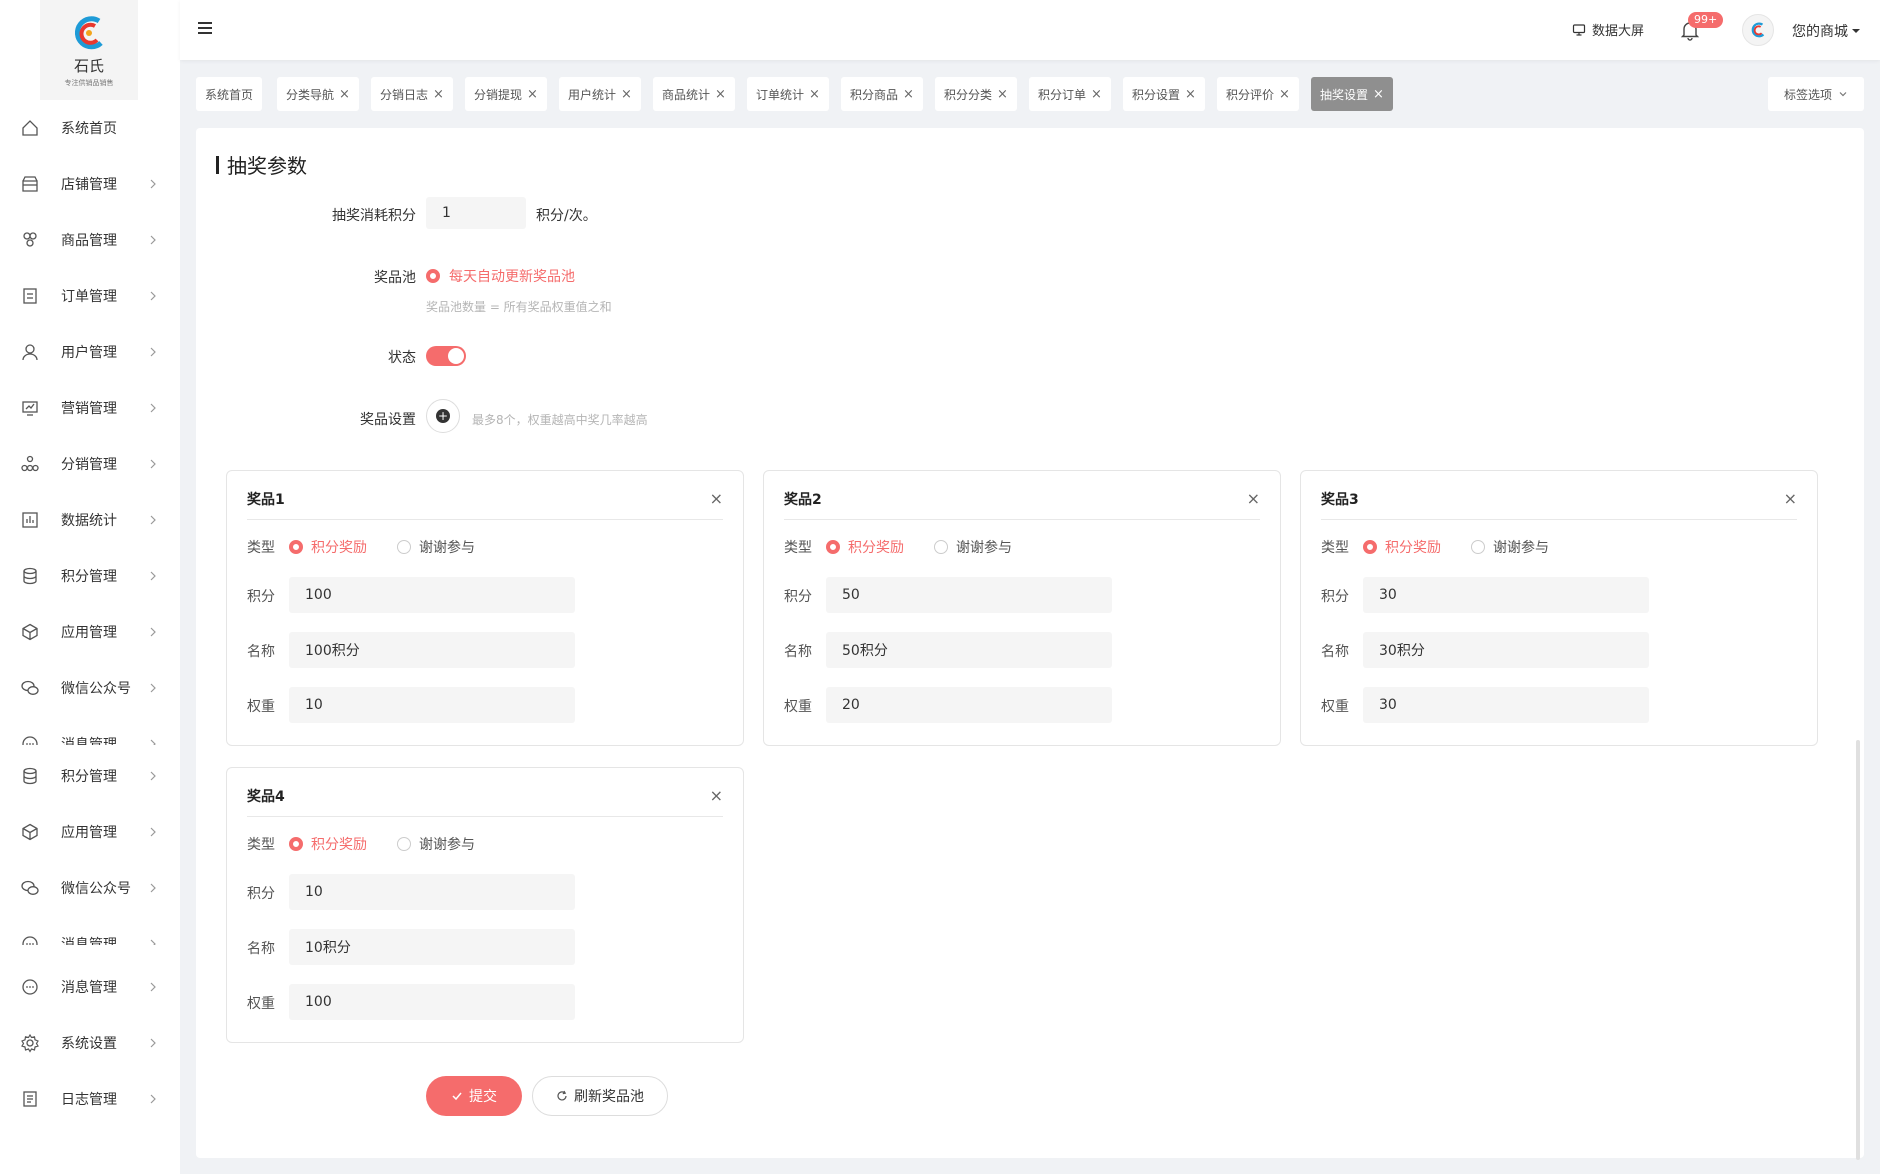 The width and height of the screenshot is (1880, 1174). What do you see at coordinates (432, 892) in the screenshot?
I see `points-input: 10` at bounding box center [432, 892].